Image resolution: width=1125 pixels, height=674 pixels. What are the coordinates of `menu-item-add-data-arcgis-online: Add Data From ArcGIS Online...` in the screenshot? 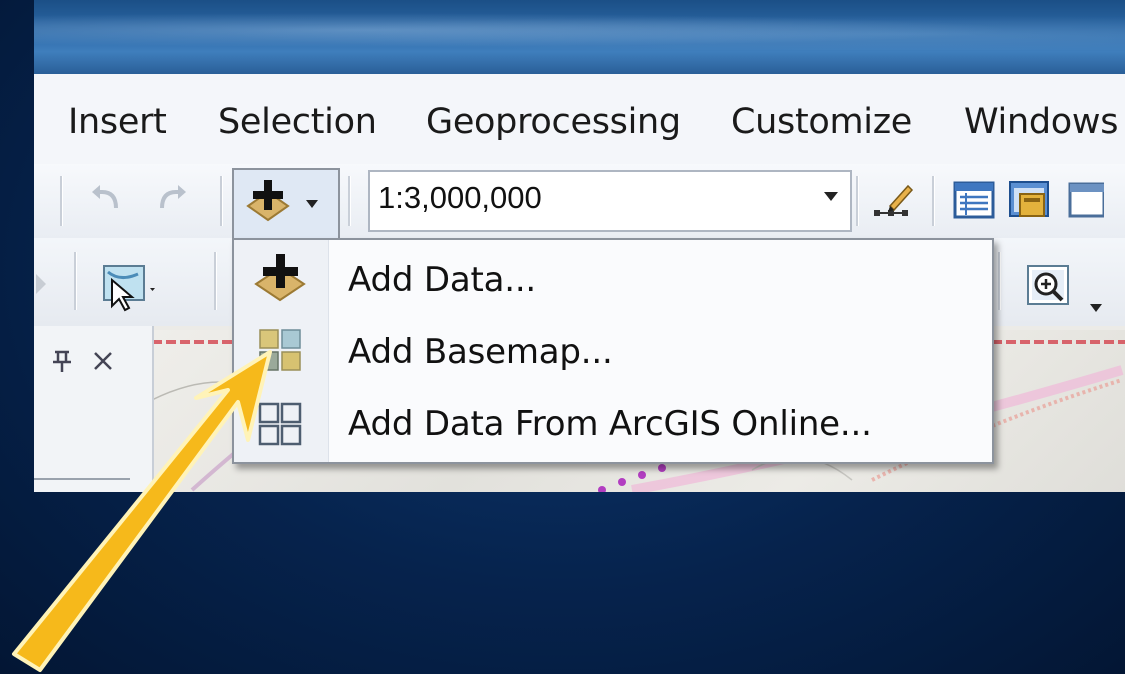 It's located at (613, 424).